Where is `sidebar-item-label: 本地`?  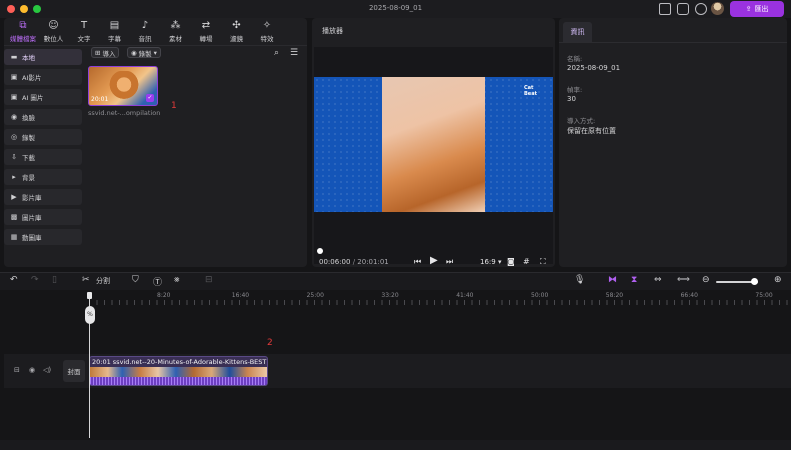 sidebar-item-label: 本地 is located at coordinates (28, 58).